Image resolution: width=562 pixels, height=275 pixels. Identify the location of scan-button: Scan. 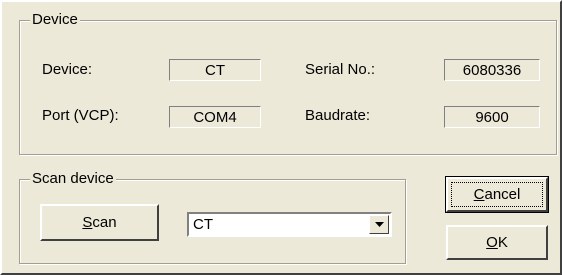
(99, 222).